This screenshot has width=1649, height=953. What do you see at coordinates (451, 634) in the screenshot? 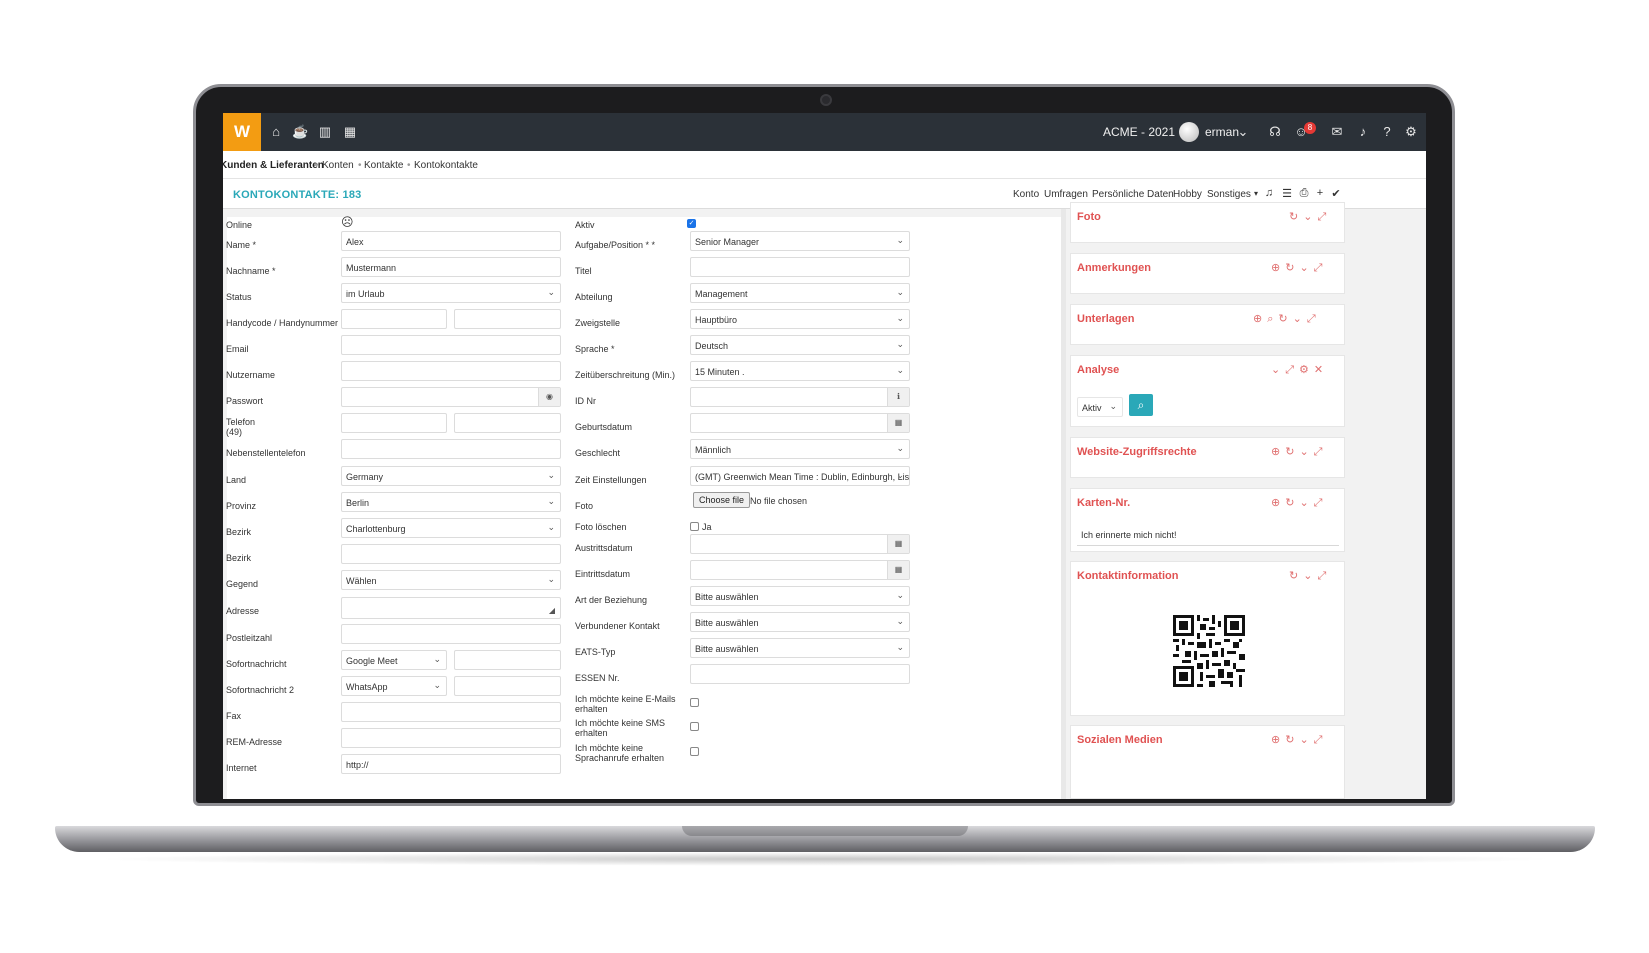
I see `plz-field` at bounding box center [451, 634].